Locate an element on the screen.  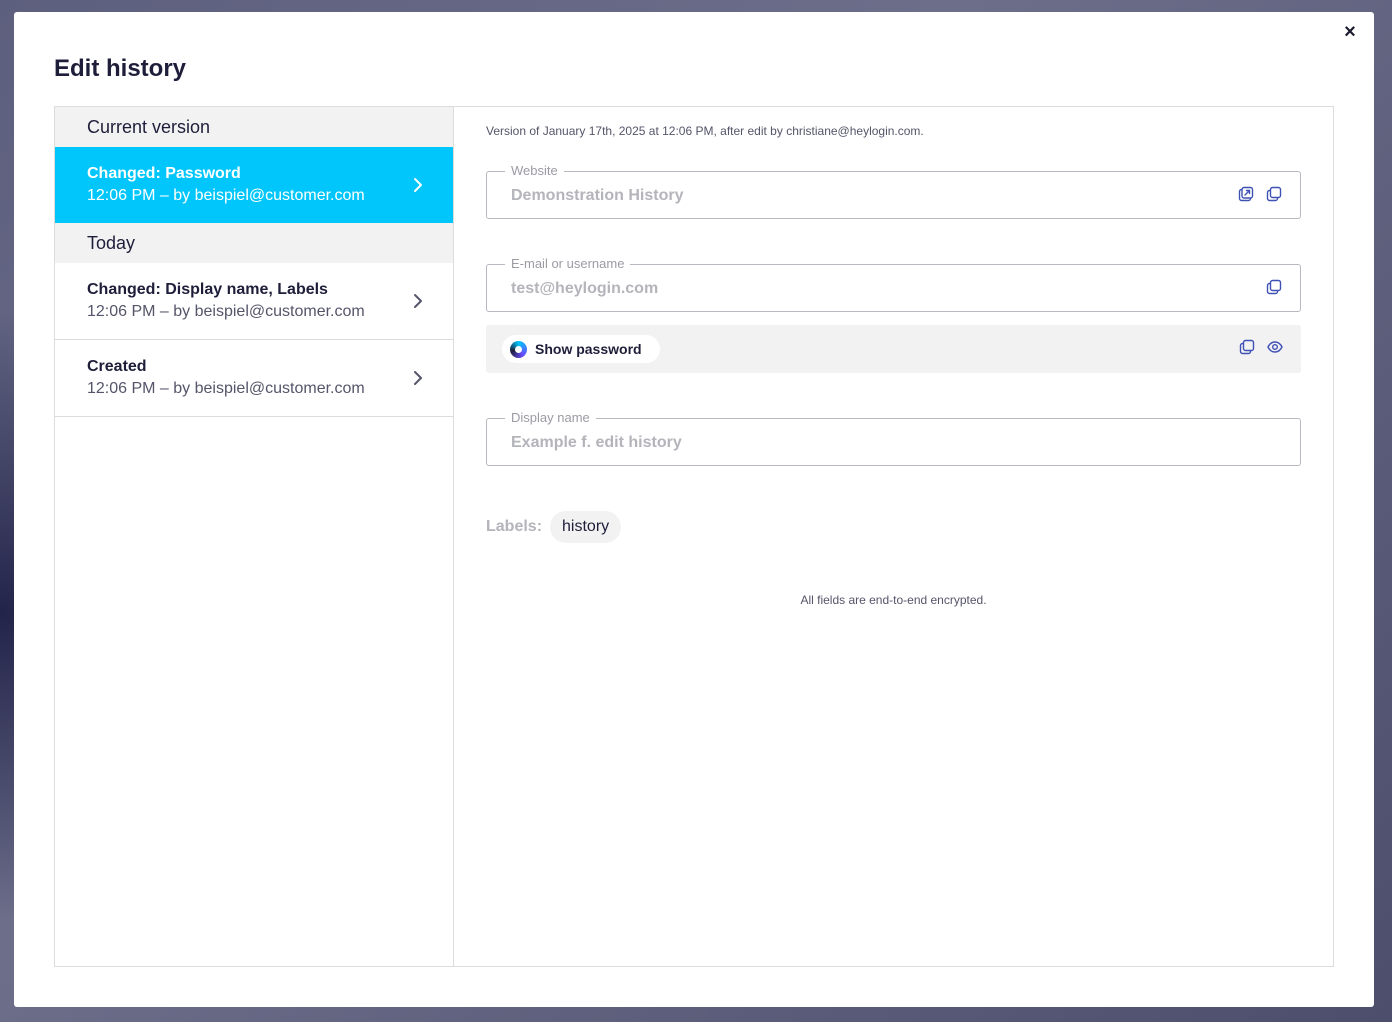
website-label: Website is located at coordinates (534, 170).